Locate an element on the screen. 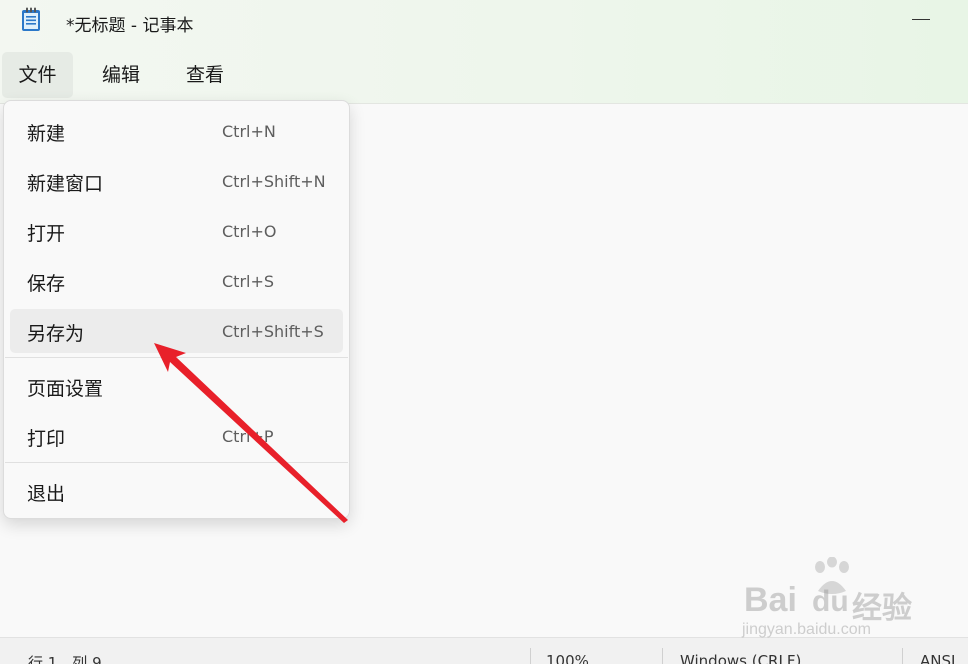  cursor-position: 行 1，列 9 is located at coordinates (65, 659).